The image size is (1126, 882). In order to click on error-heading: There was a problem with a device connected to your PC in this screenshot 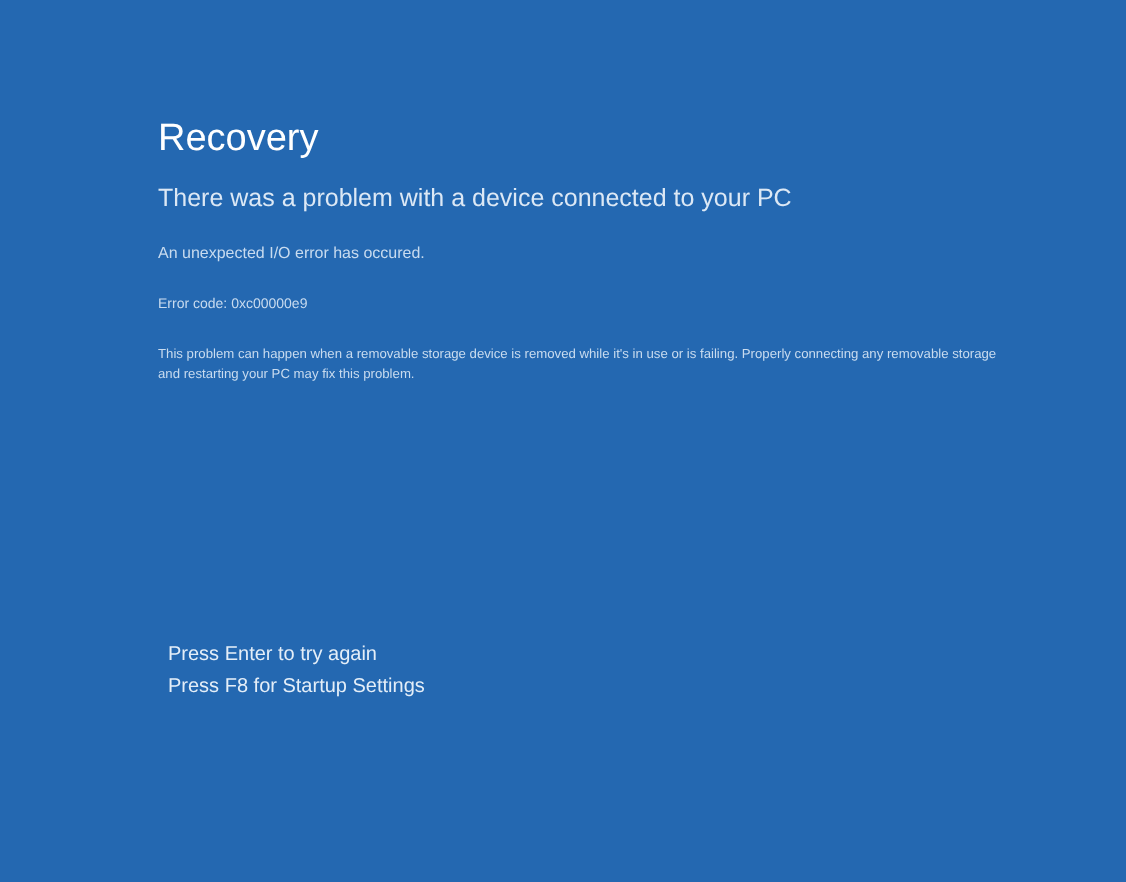, I will do `click(476, 199)`.